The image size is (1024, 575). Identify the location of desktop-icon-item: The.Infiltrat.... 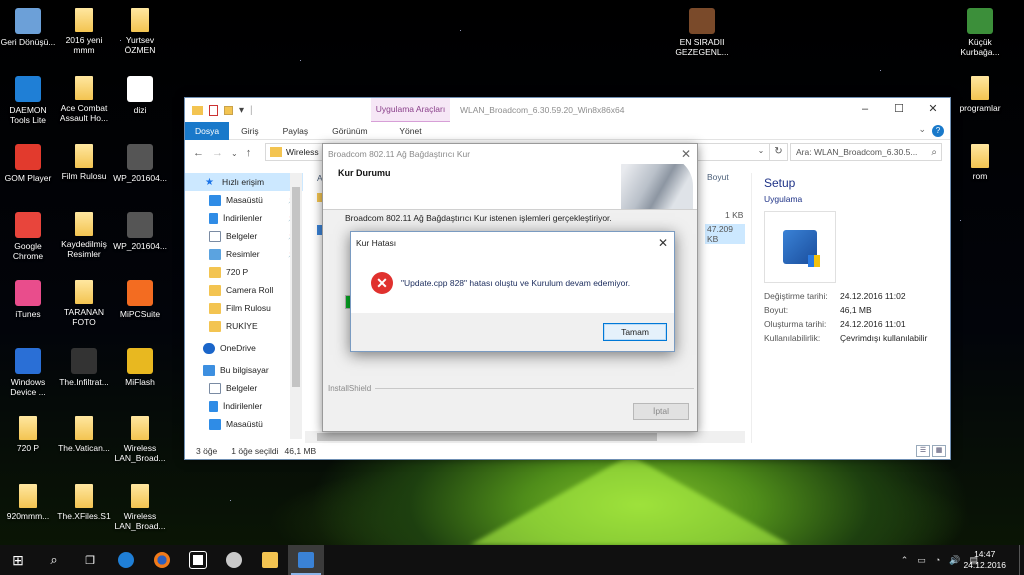
(84, 367).